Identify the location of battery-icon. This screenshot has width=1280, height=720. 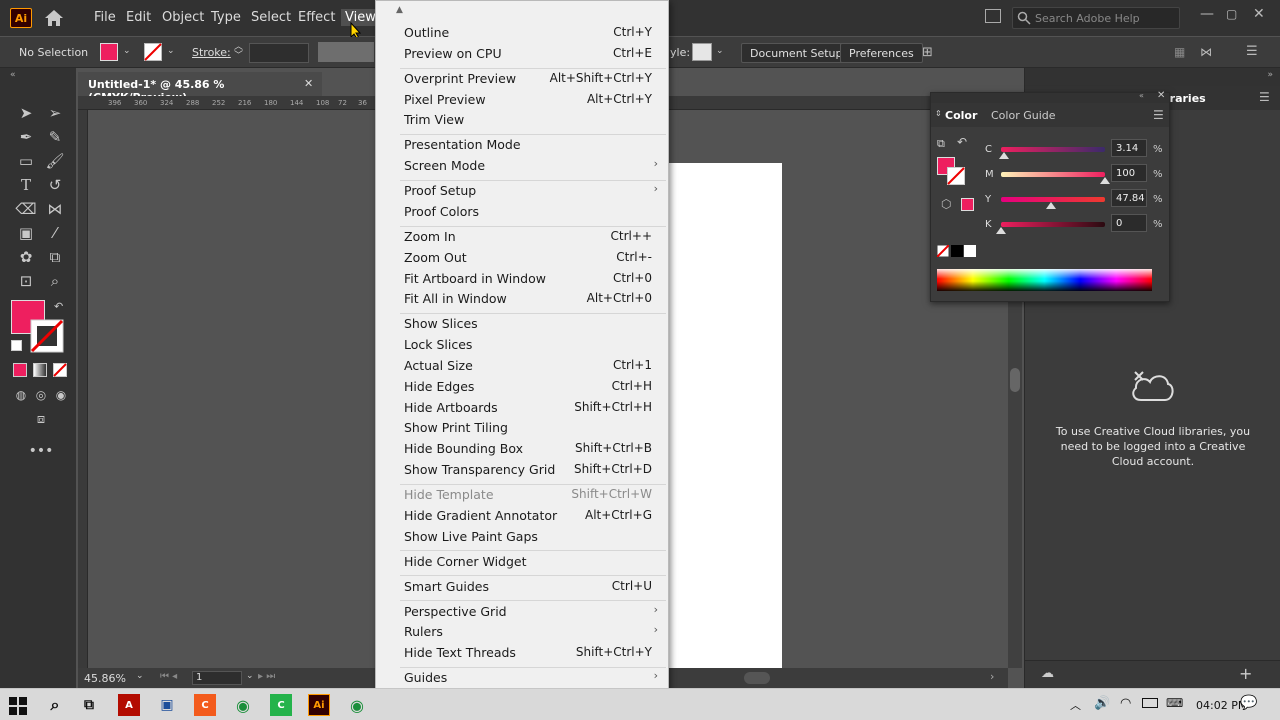
(1150, 703).